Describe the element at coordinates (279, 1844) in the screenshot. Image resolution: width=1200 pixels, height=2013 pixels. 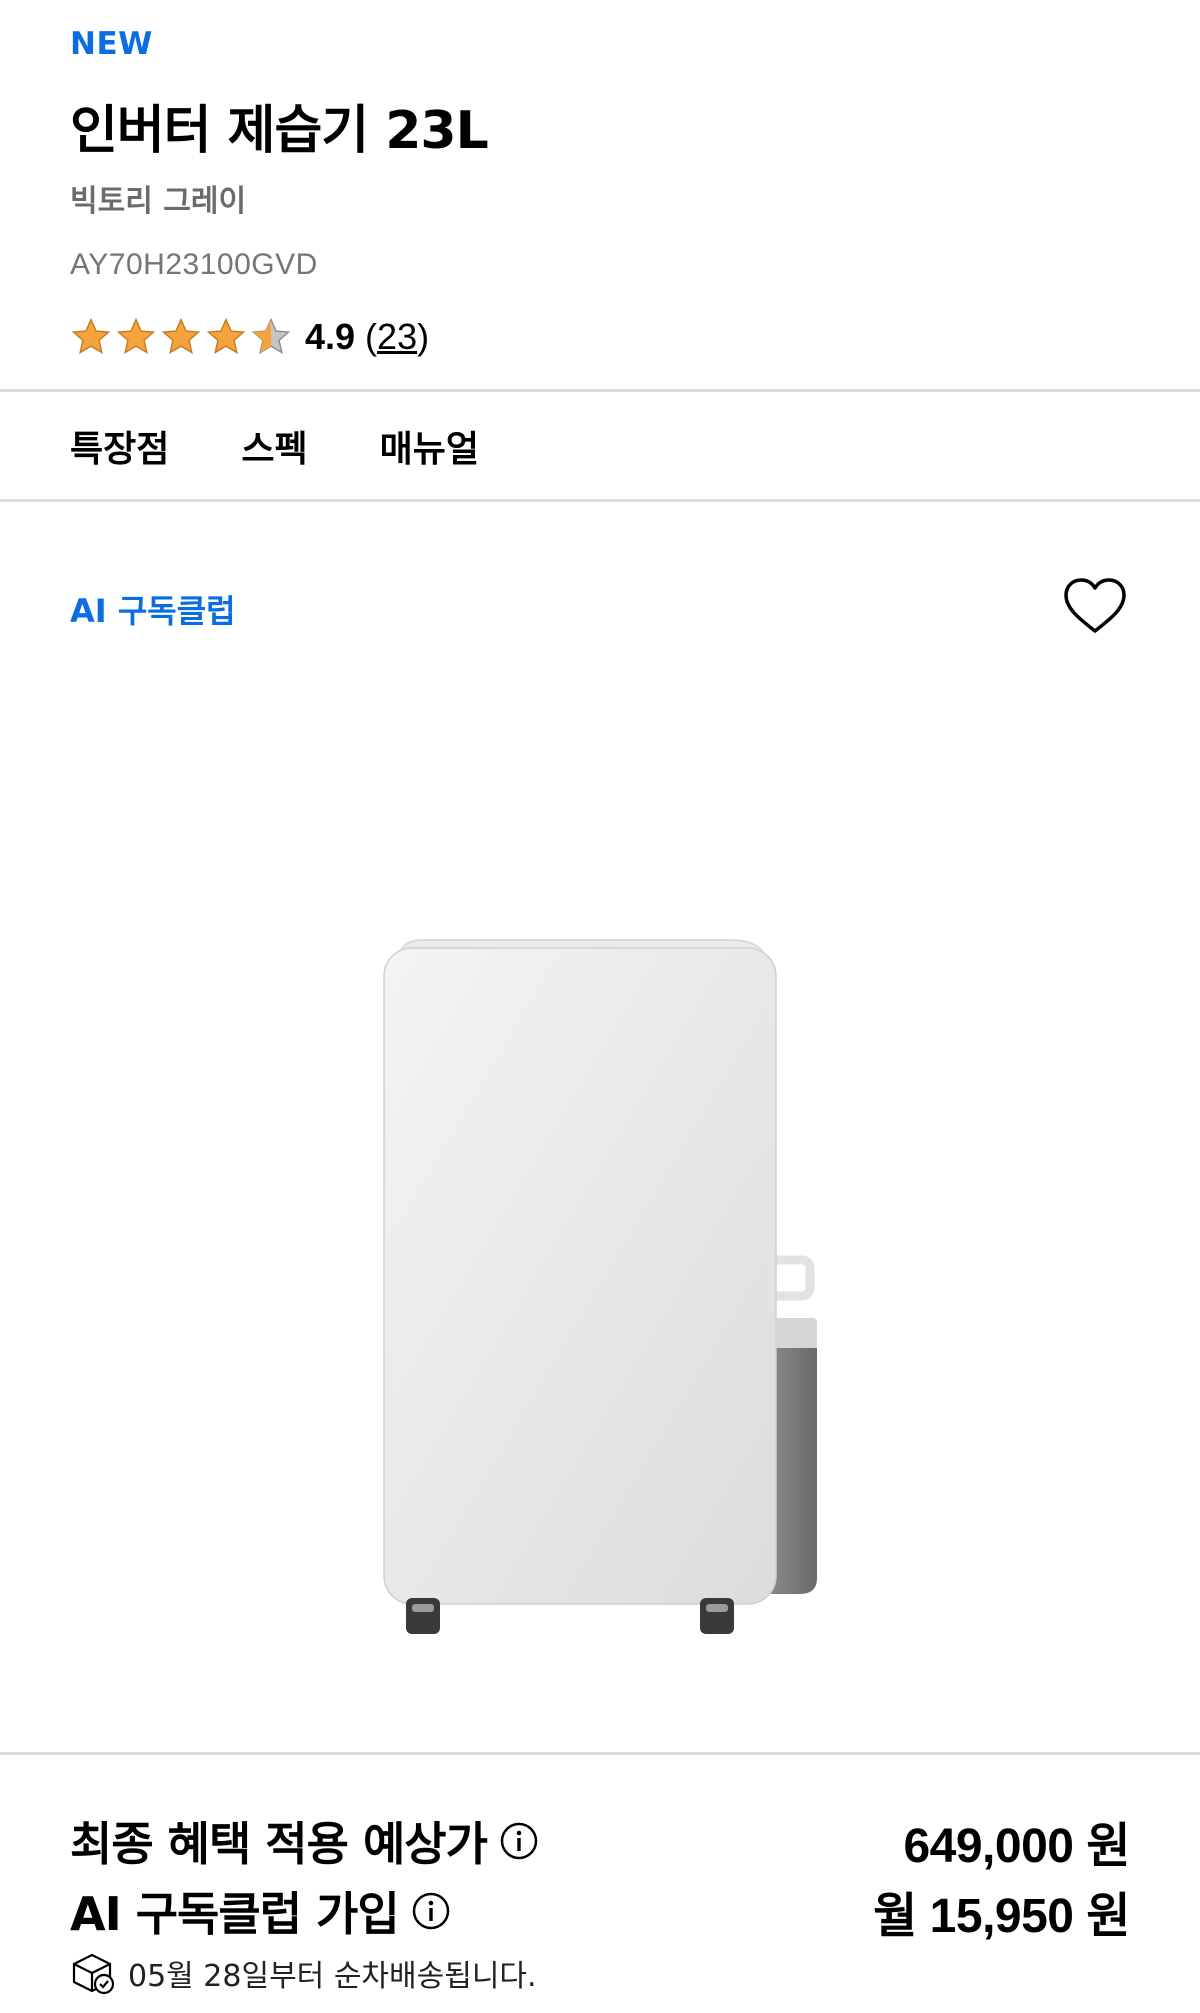
I see `final-price-label: 최종 혜택 적용 예상가` at that location.